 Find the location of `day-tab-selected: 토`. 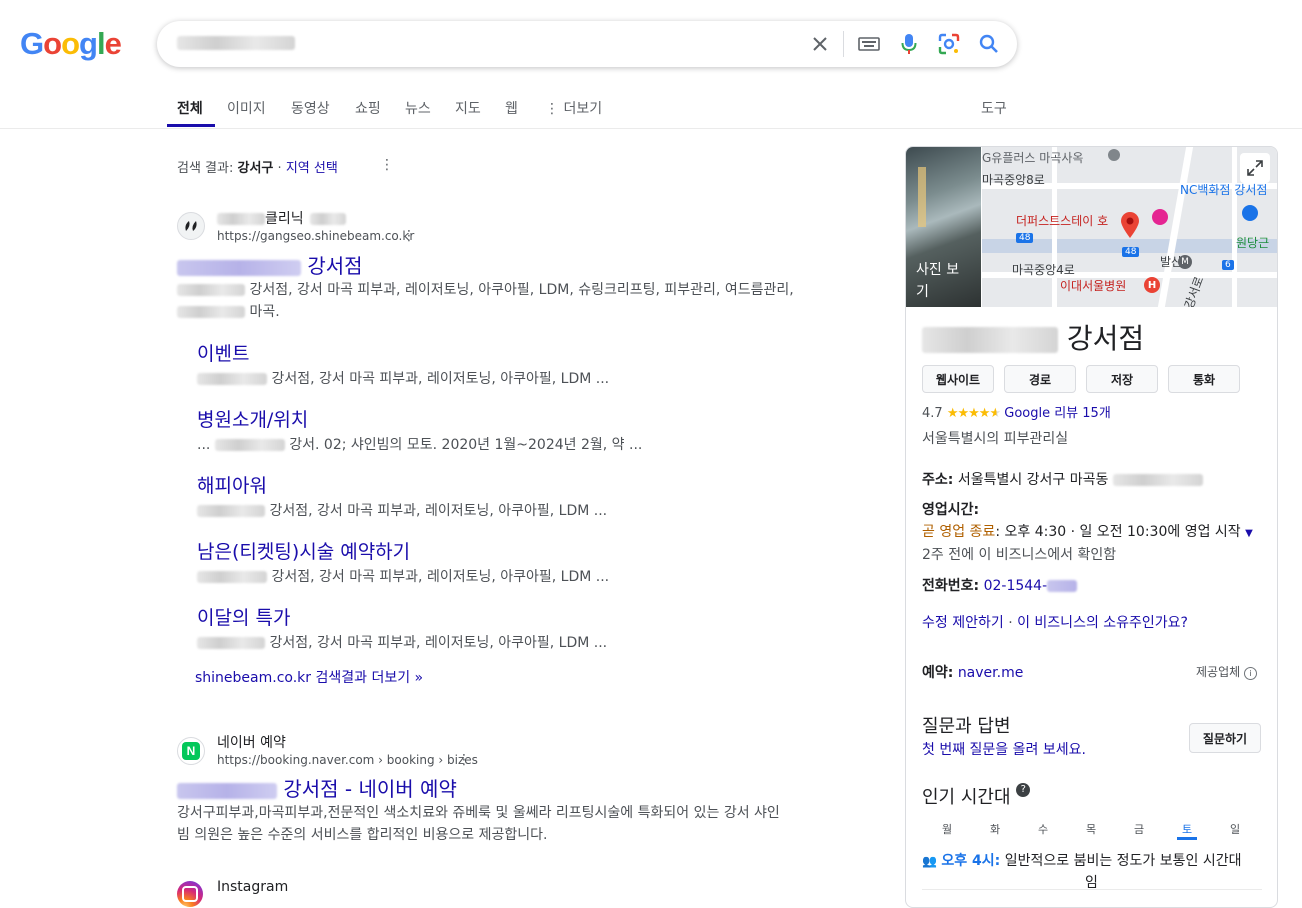

day-tab-selected: 토 is located at coordinates (1187, 829).